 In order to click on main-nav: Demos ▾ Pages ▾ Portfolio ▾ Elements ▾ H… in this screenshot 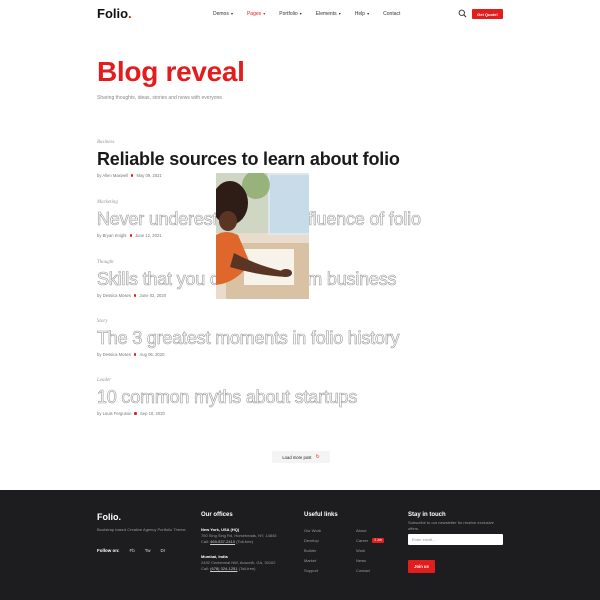, I will do `click(313, 14)`.